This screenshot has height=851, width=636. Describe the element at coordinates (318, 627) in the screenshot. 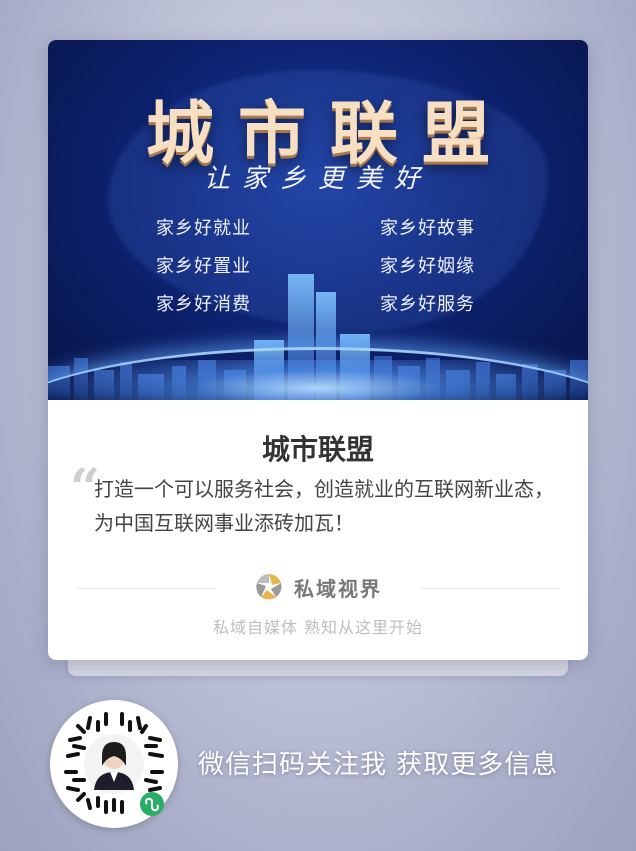

I see `brand-slogan: 私域自媒体 熟知从这里开始` at that location.